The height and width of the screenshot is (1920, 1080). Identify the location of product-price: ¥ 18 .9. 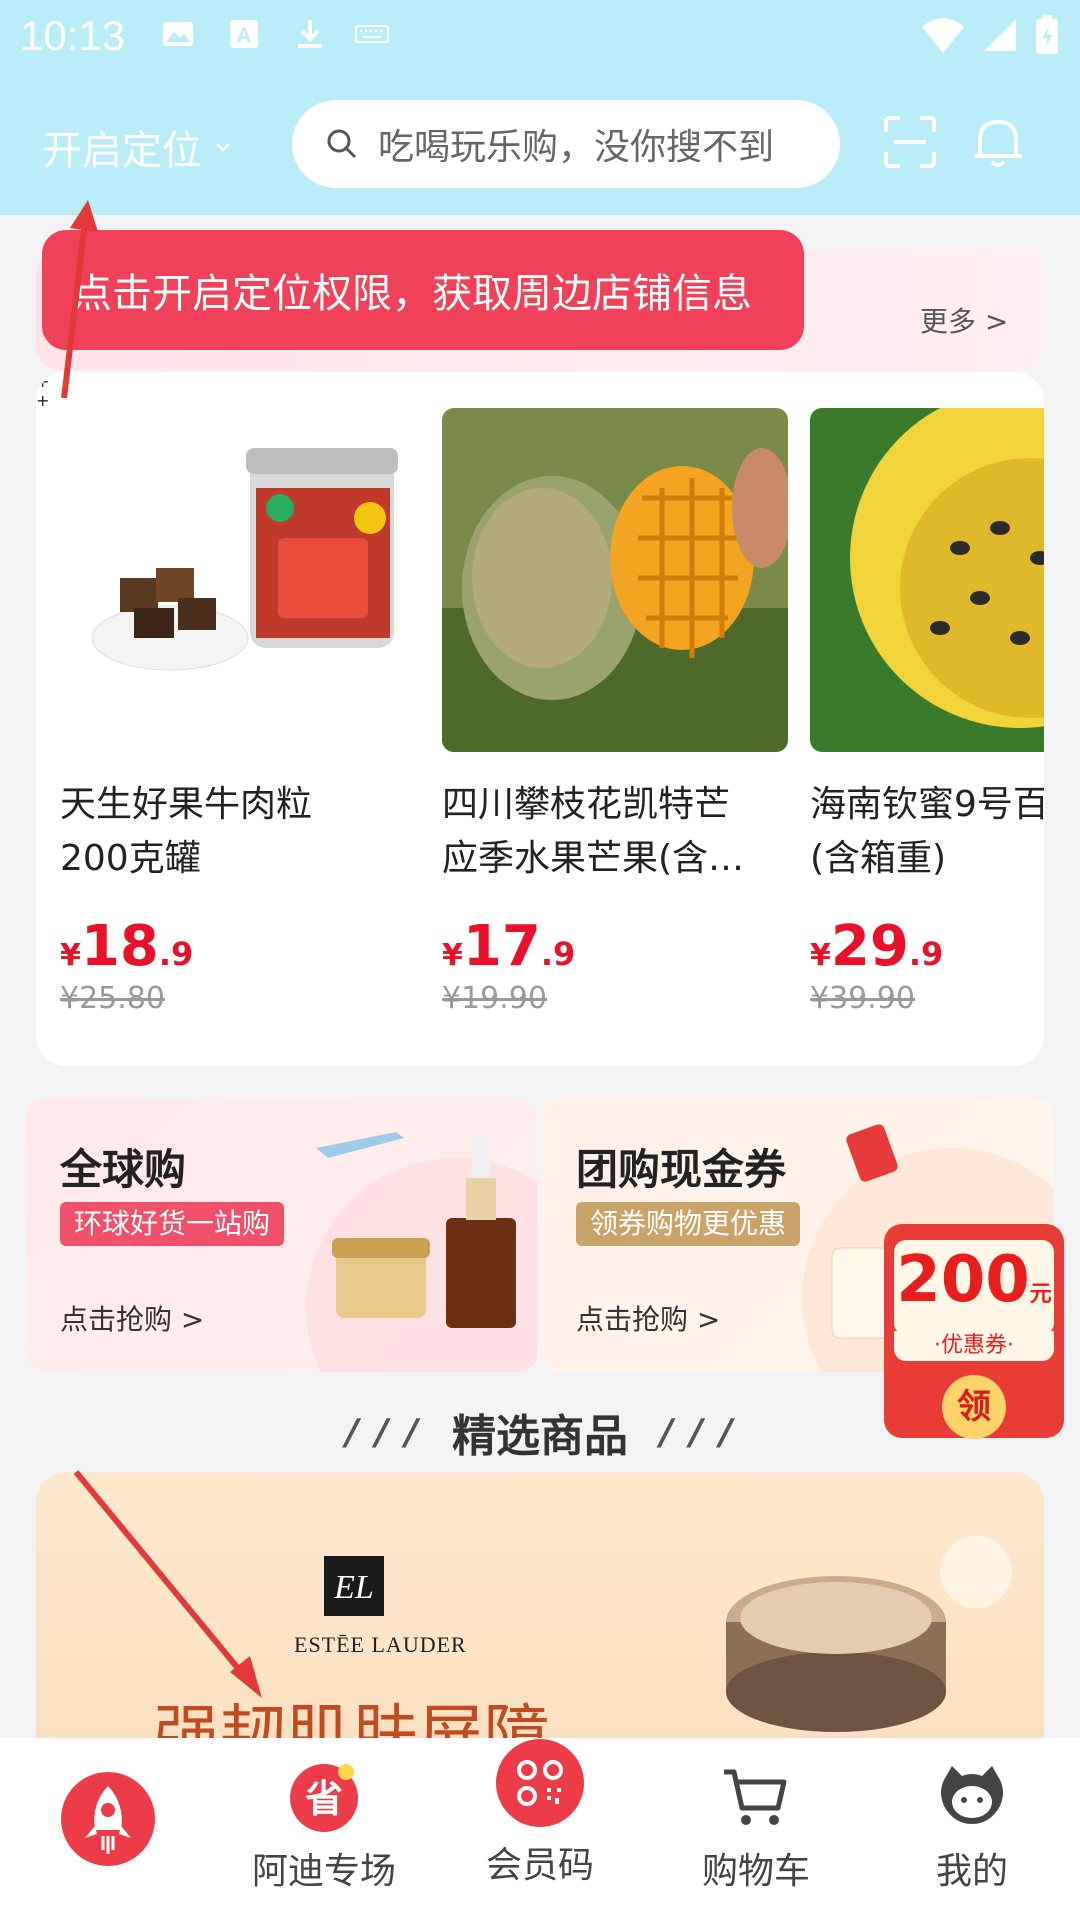
(127, 946).